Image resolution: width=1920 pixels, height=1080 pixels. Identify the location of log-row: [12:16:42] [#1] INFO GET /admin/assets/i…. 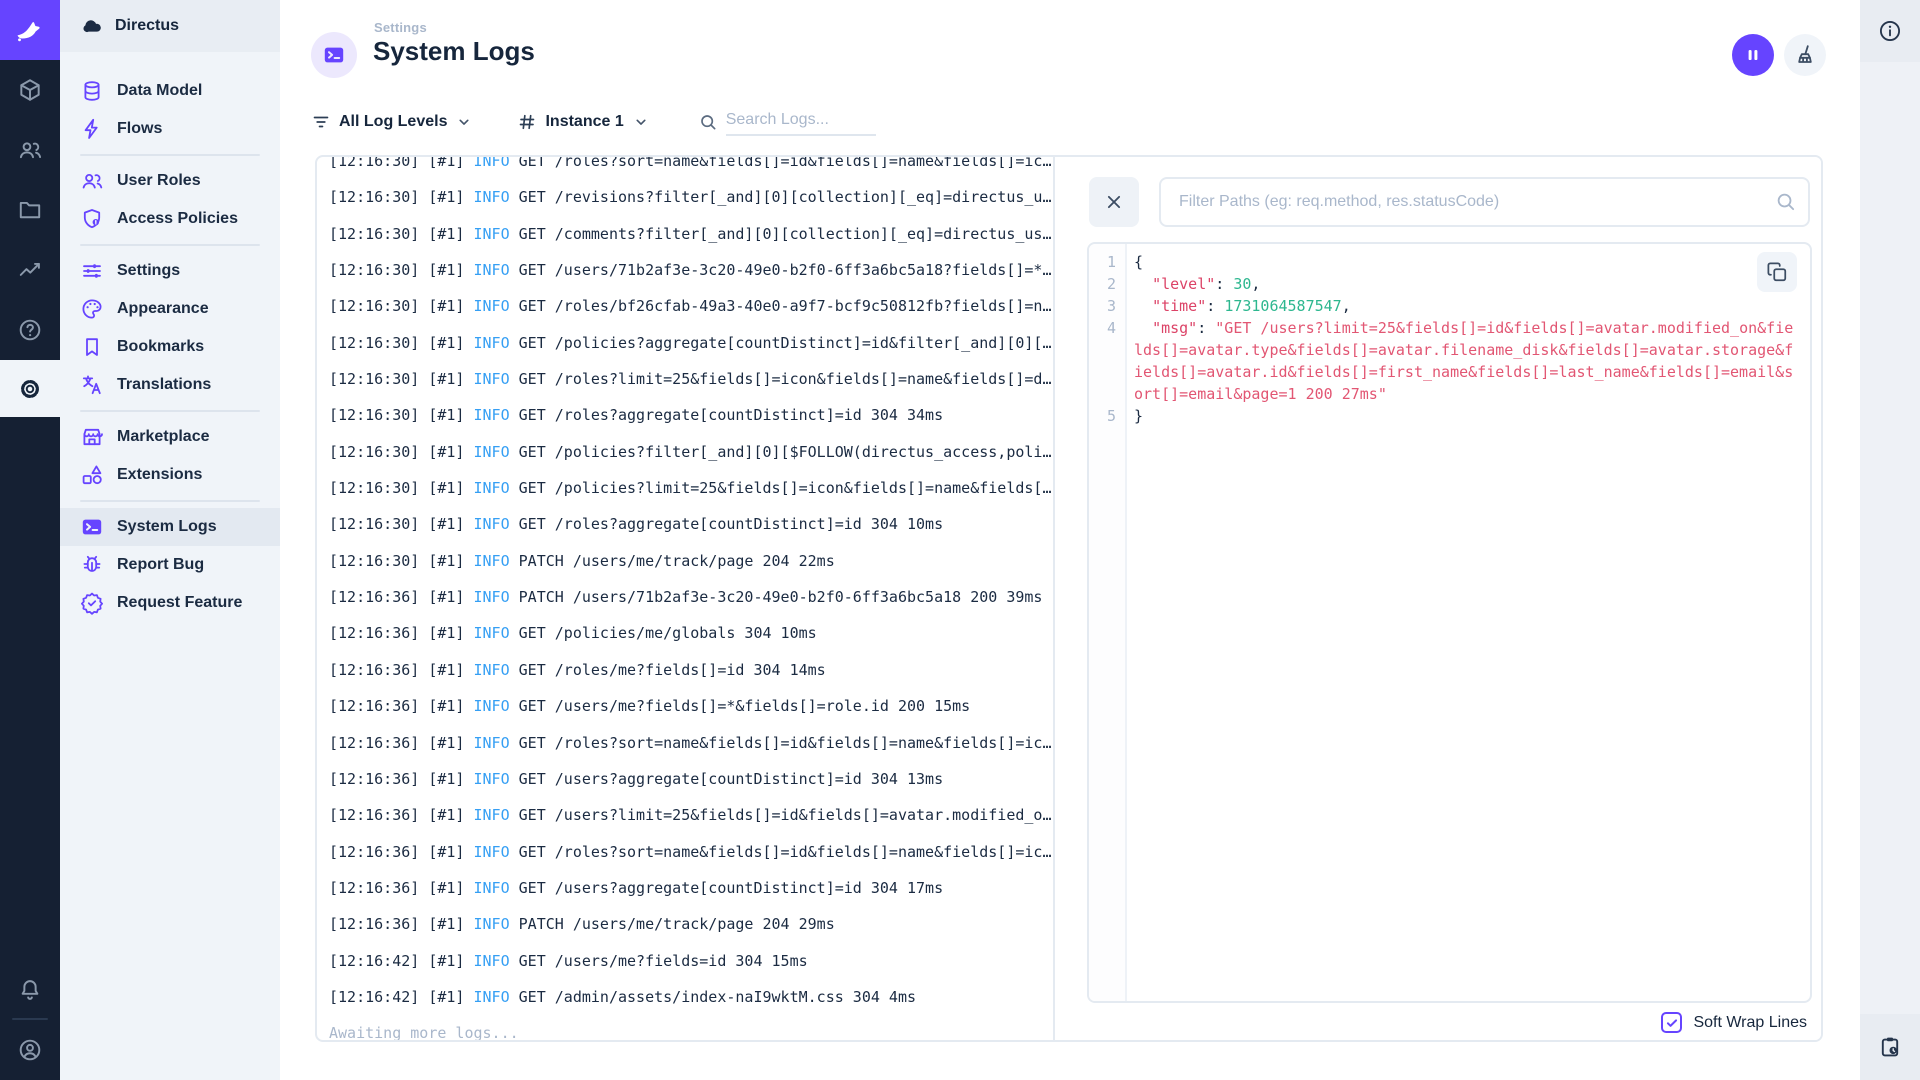
(691, 997).